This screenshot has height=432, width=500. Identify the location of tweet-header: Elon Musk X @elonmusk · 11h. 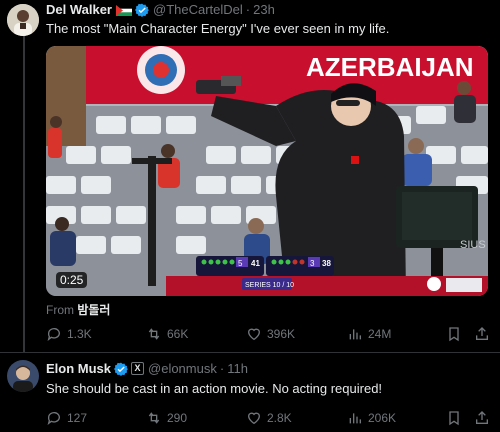
(147, 368).